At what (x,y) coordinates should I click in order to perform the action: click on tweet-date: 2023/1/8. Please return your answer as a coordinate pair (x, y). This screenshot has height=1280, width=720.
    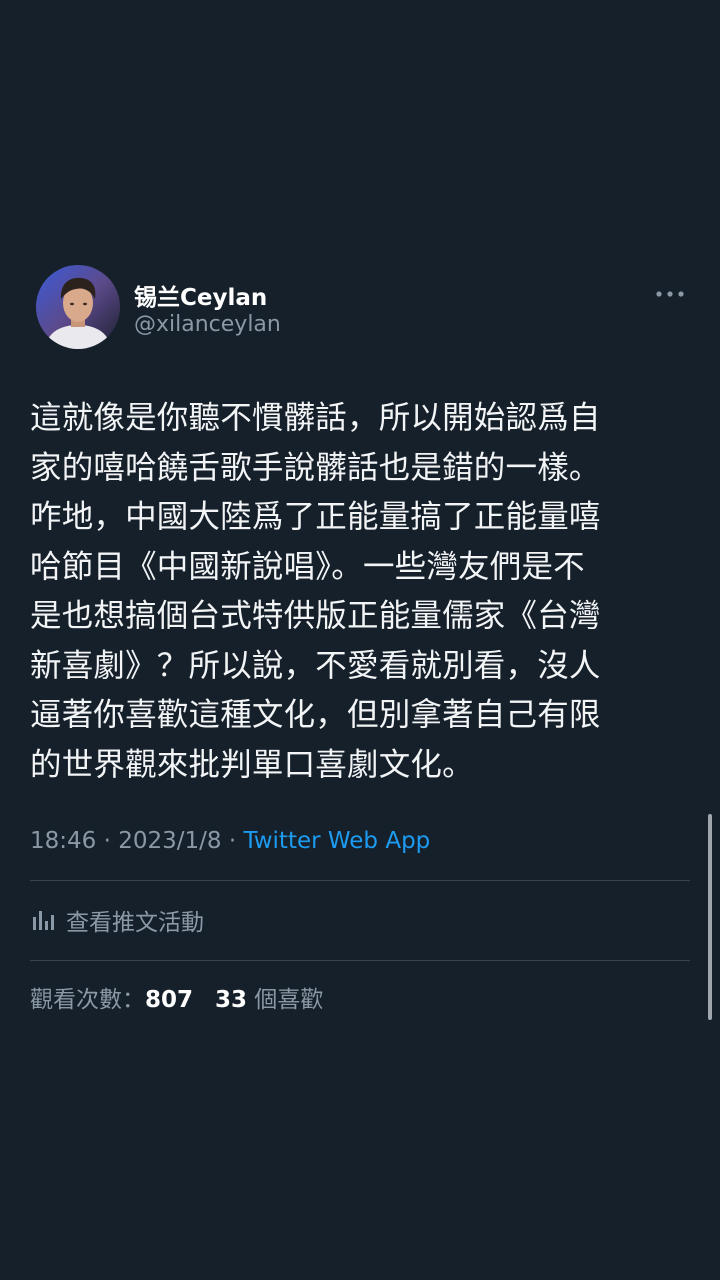
    Looking at the image, I should click on (169, 841).